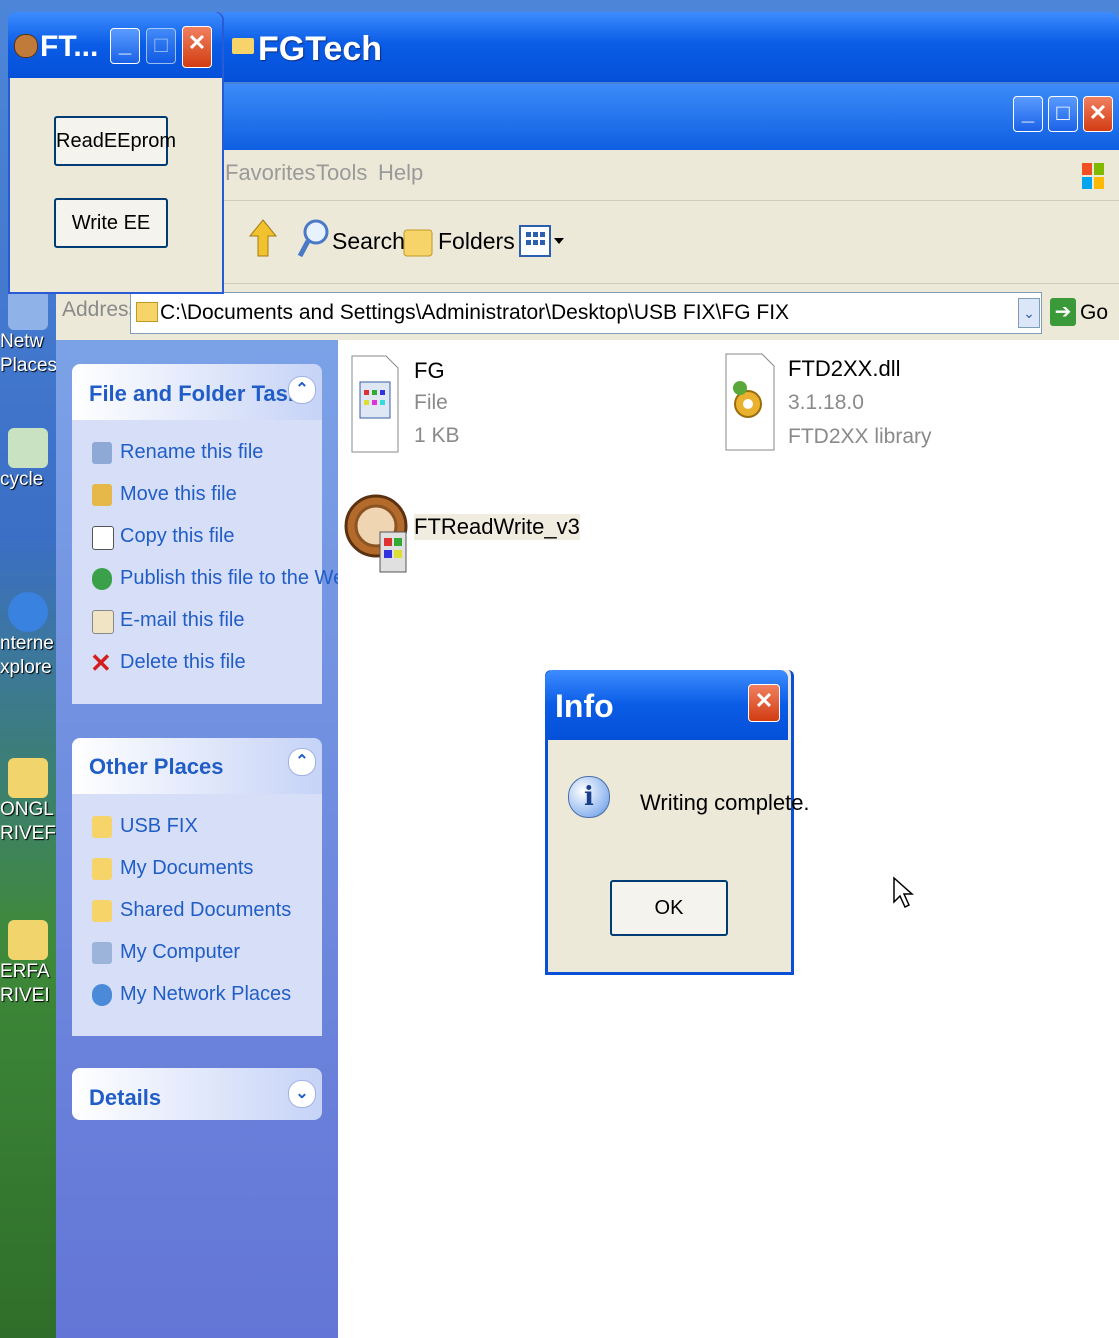  Describe the element at coordinates (28, 334) in the screenshot. I see `desktop-icon-network-places: Netw Places` at that location.